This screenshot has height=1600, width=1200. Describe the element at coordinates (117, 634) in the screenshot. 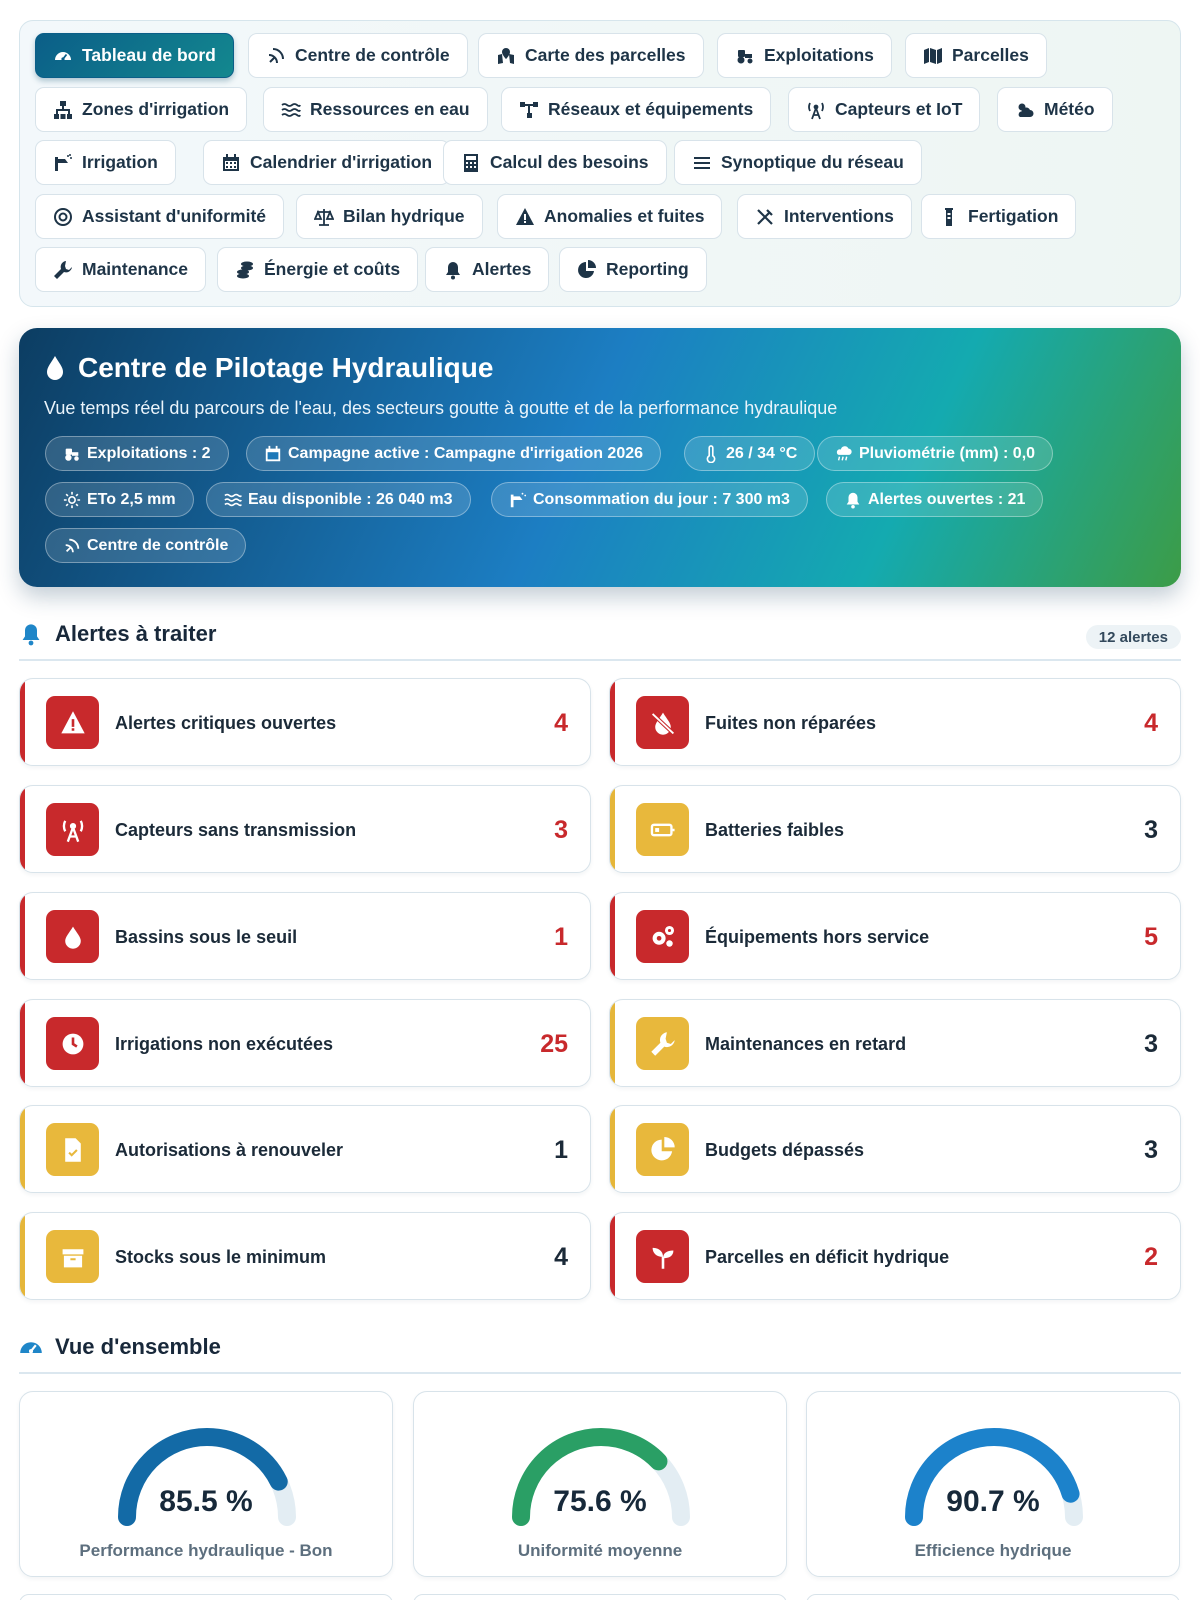

I see `alerts-section-title-row: Alertes à traiter` at that location.